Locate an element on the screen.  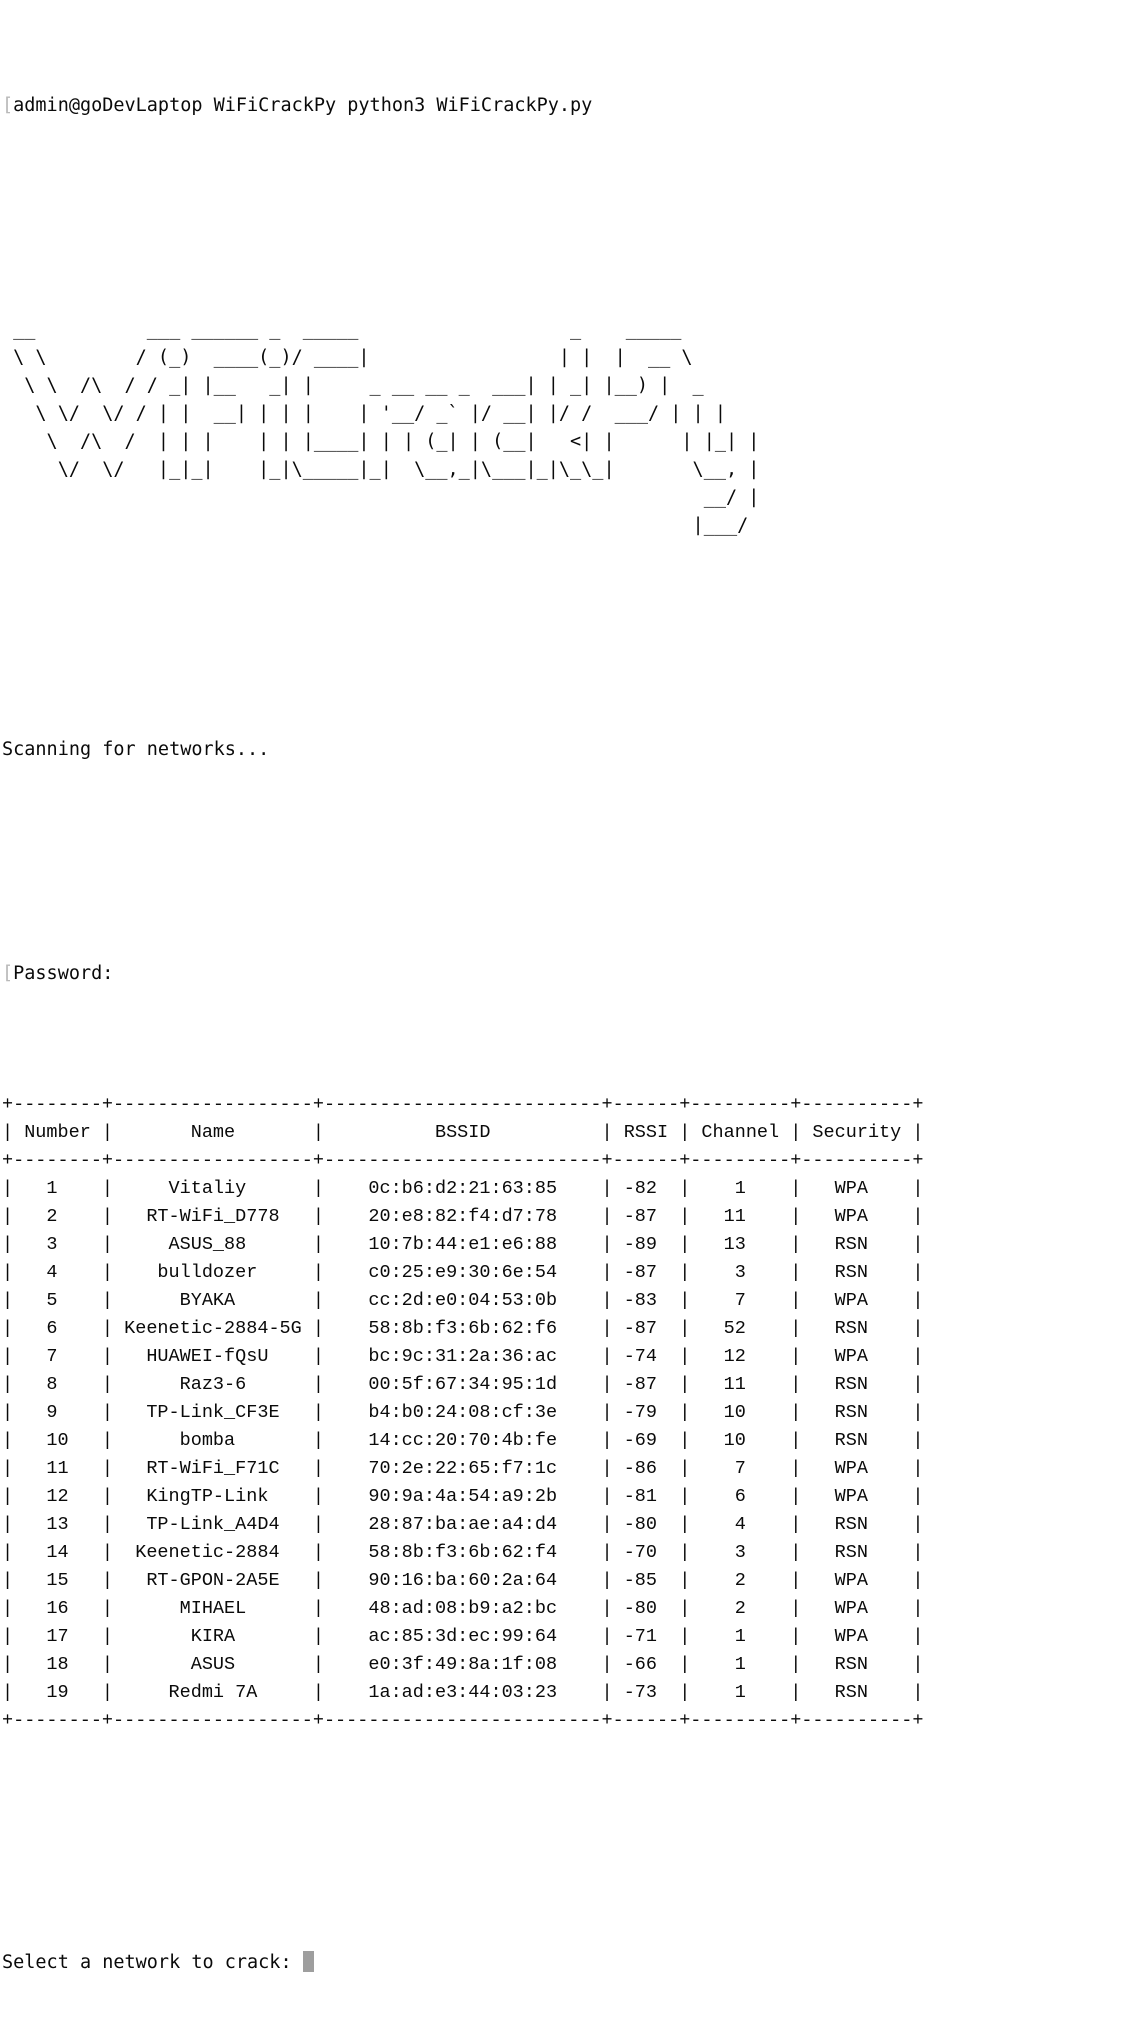
password-prompt-label: Password: is located at coordinates (63, 973).